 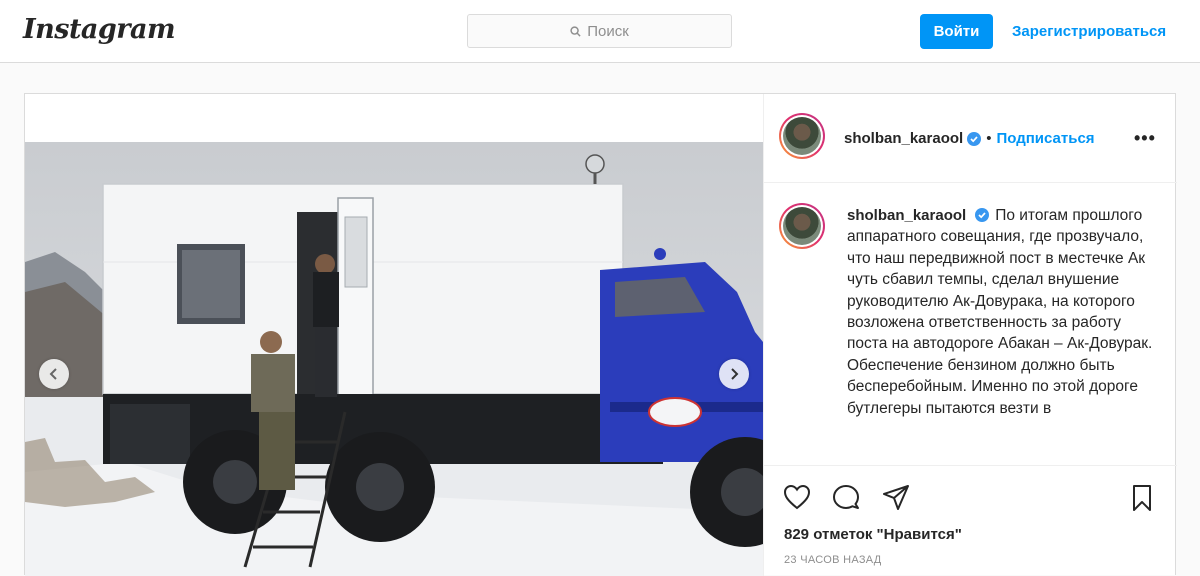 What do you see at coordinates (833, 560) in the screenshot?
I see `post-timestamp: 23 ЧАСОВ НАЗАД` at bounding box center [833, 560].